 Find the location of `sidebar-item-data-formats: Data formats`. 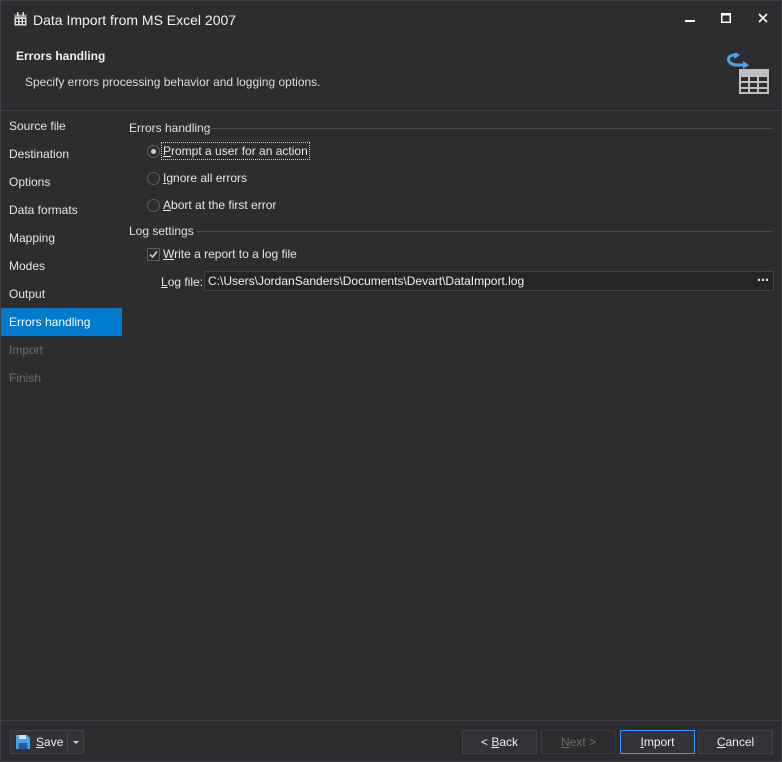

sidebar-item-data-formats: Data formats is located at coordinates (61, 210).